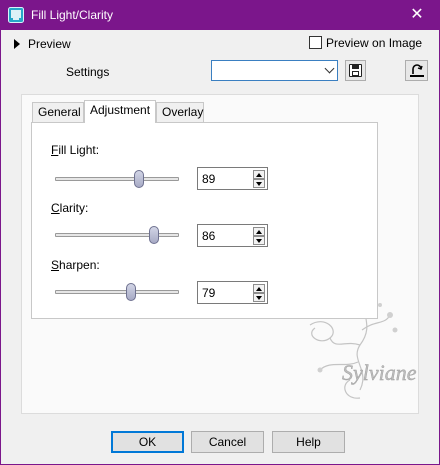 The image size is (440, 465). What do you see at coordinates (16, 15) in the screenshot?
I see `fill-light-app-icon` at bounding box center [16, 15].